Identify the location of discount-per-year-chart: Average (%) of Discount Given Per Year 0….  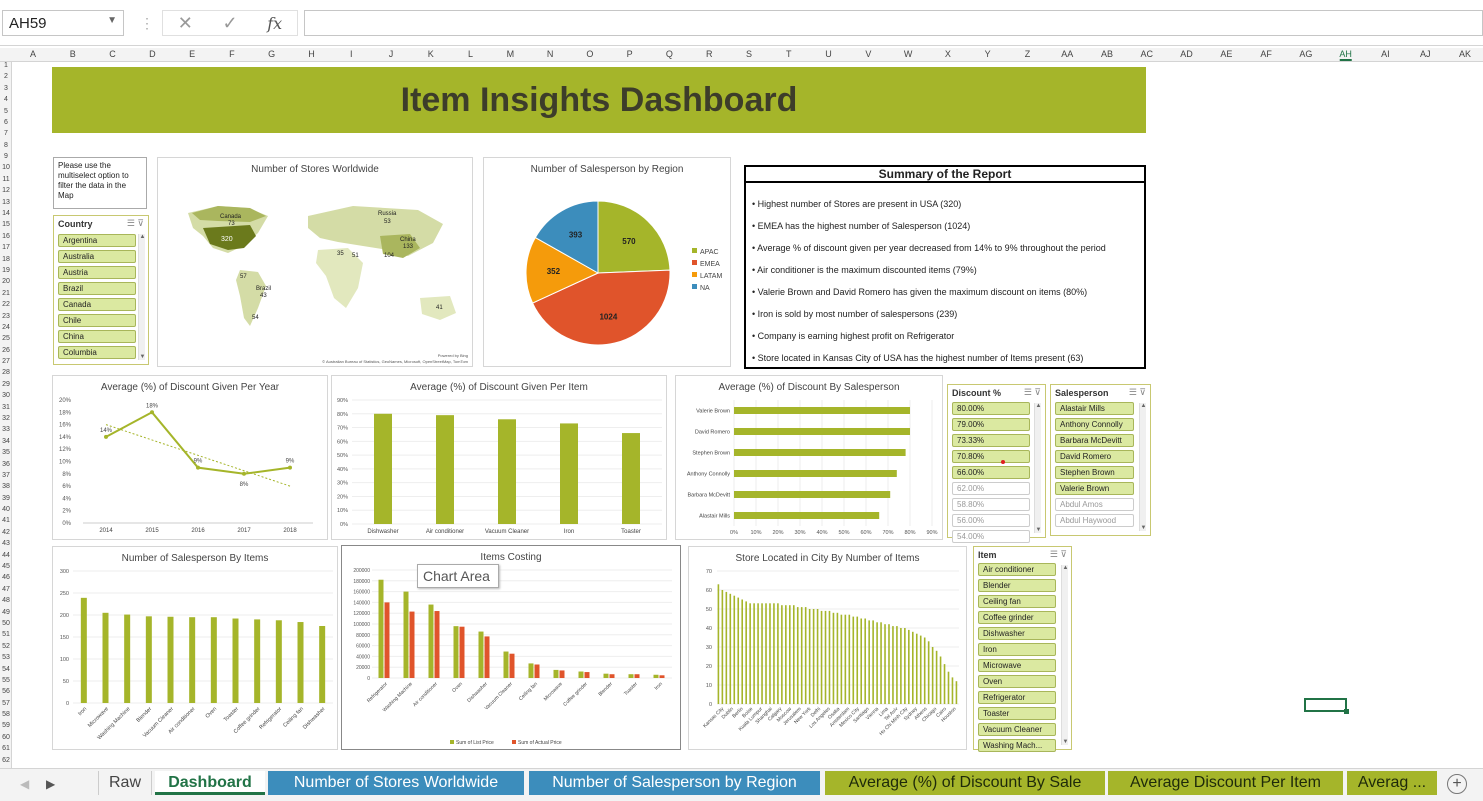
(190, 457).